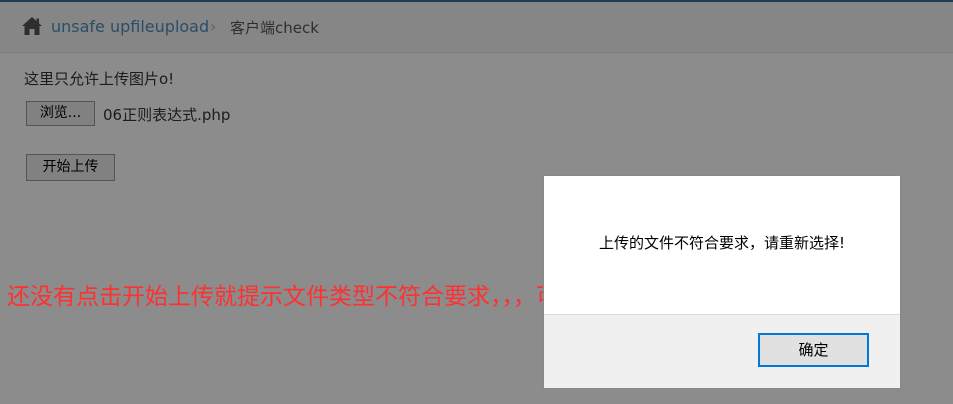 This screenshot has width=953, height=404. Describe the element at coordinates (722, 351) in the screenshot. I see `dialog-footer: 确定` at that location.